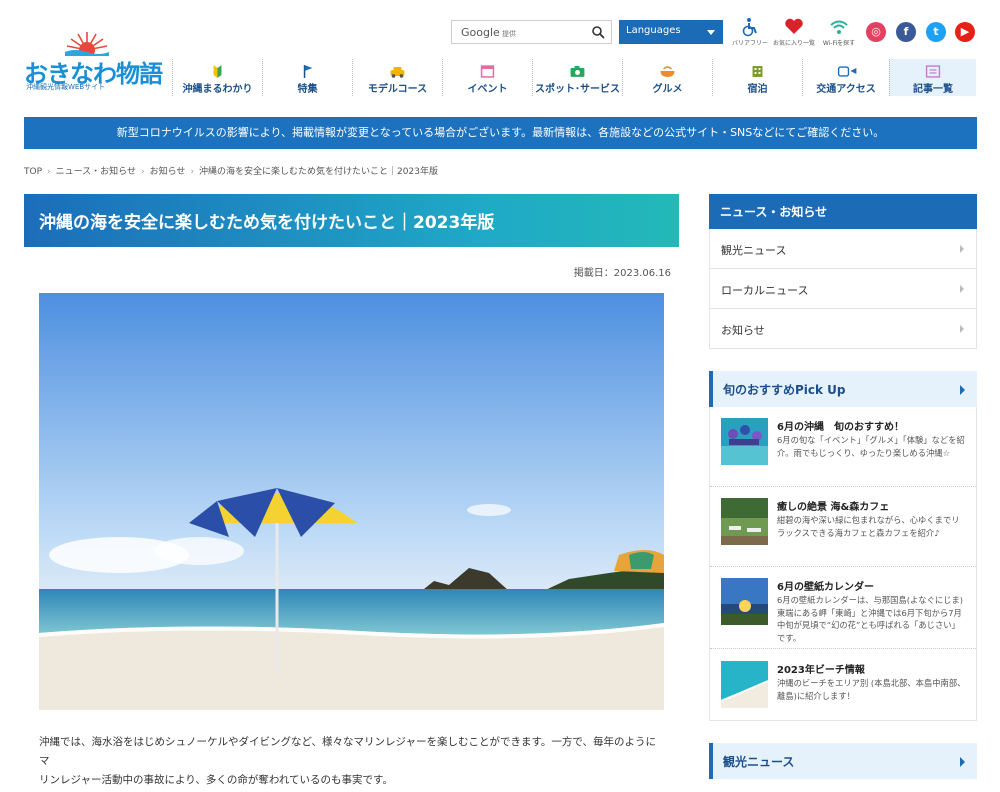 The height and width of the screenshot is (792, 1000). What do you see at coordinates (749, 27) in the screenshot?
I see `wheelchair-icon` at bounding box center [749, 27].